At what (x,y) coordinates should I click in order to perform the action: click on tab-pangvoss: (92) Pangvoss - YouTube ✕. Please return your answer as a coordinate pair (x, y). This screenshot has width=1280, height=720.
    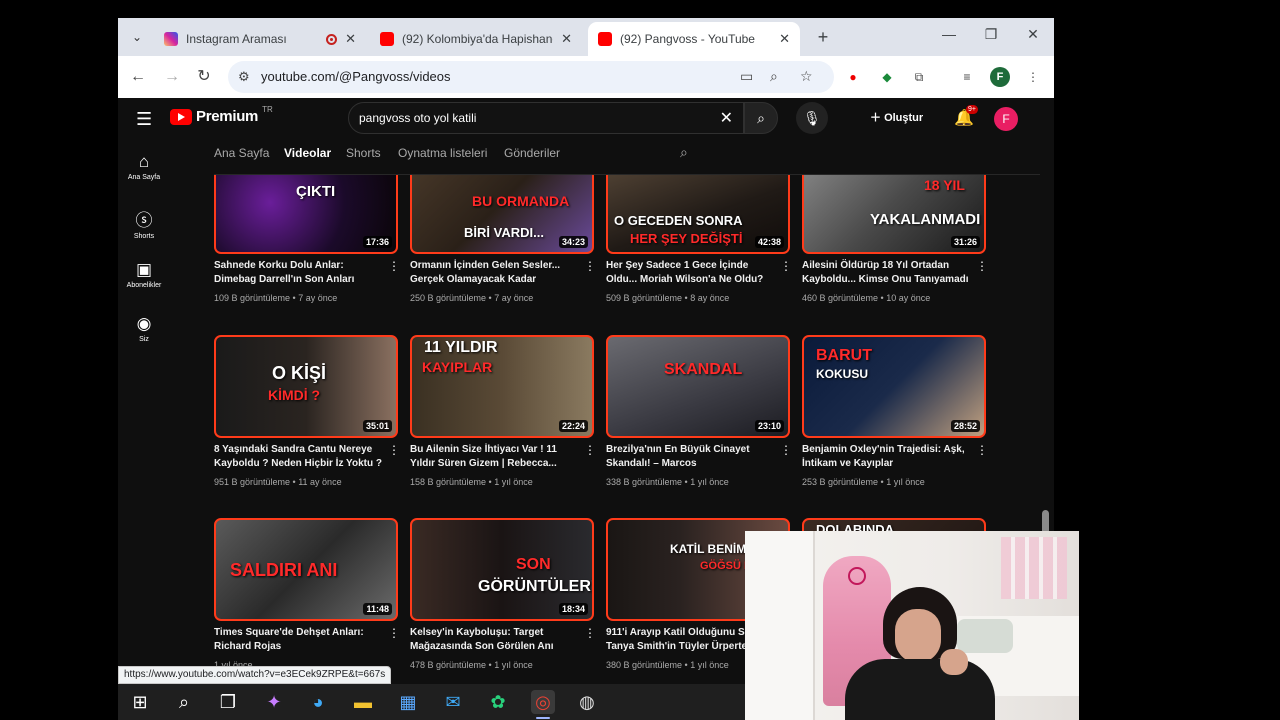
    Looking at the image, I should click on (694, 39).